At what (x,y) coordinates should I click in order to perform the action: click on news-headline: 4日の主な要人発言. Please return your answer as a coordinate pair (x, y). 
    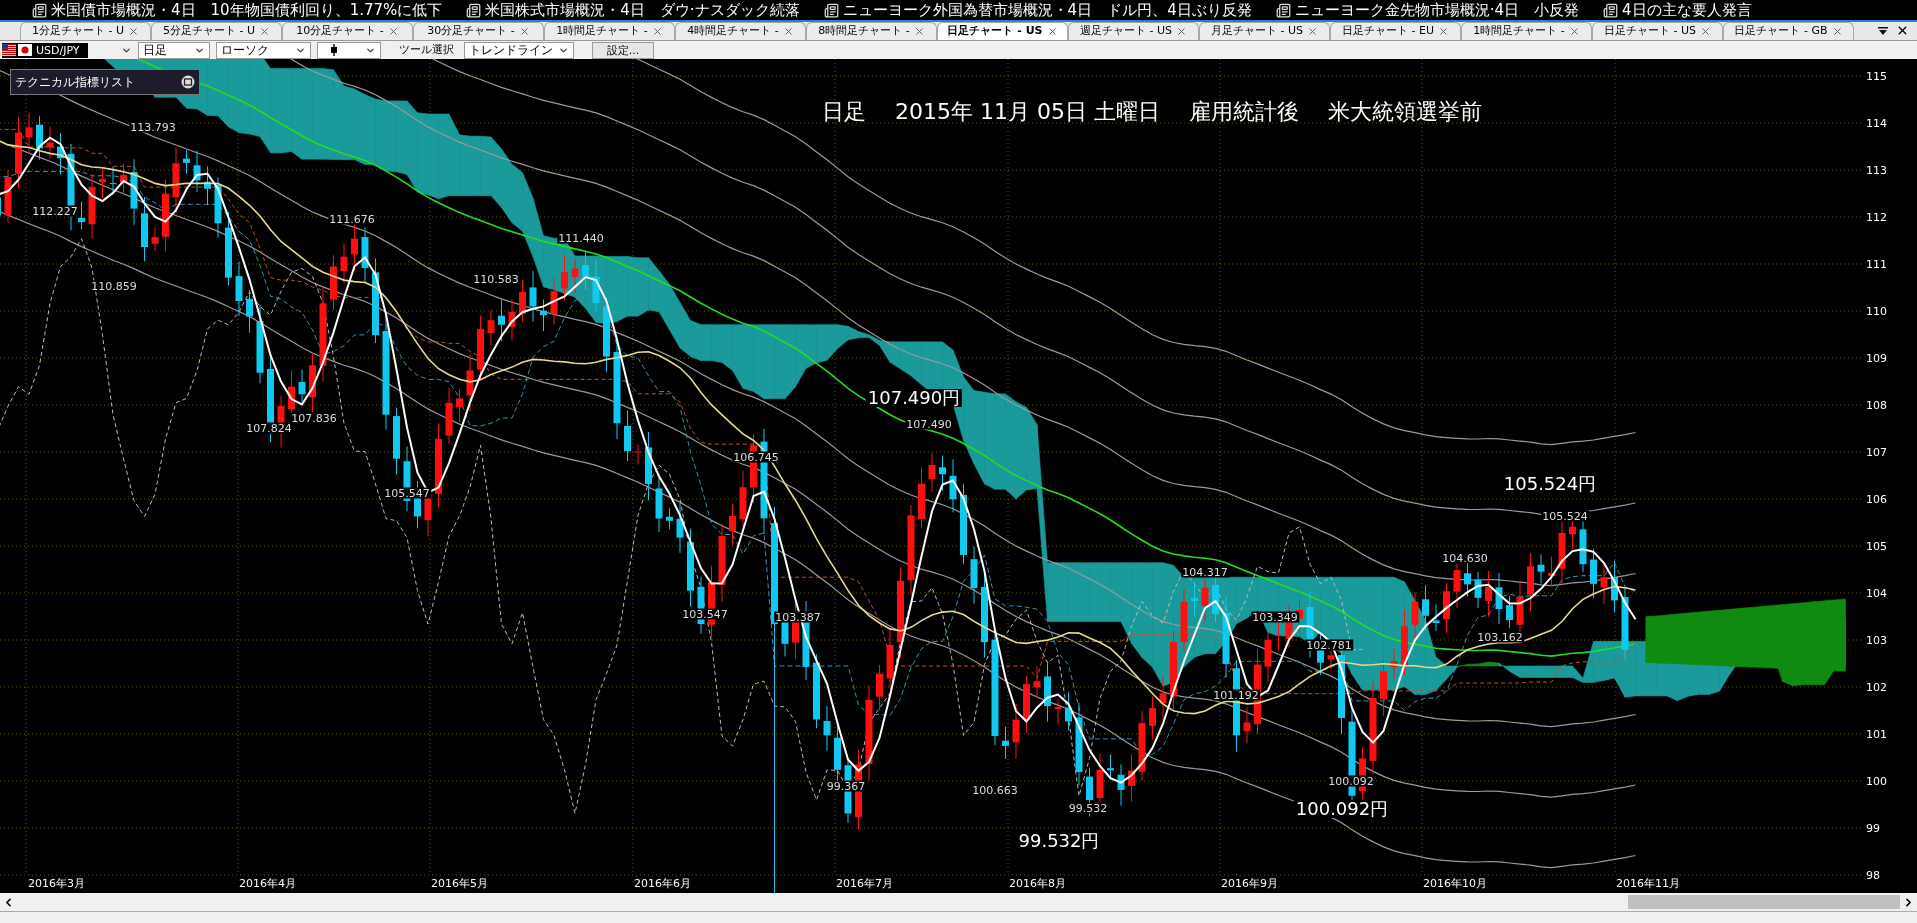
    Looking at the image, I should click on (1687, 10).